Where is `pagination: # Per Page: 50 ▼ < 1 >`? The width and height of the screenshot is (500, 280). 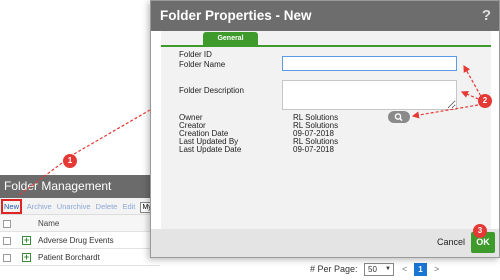 pagination: # Per Page: 50 ▼ < 1 > is located at coordinates (390, 269).